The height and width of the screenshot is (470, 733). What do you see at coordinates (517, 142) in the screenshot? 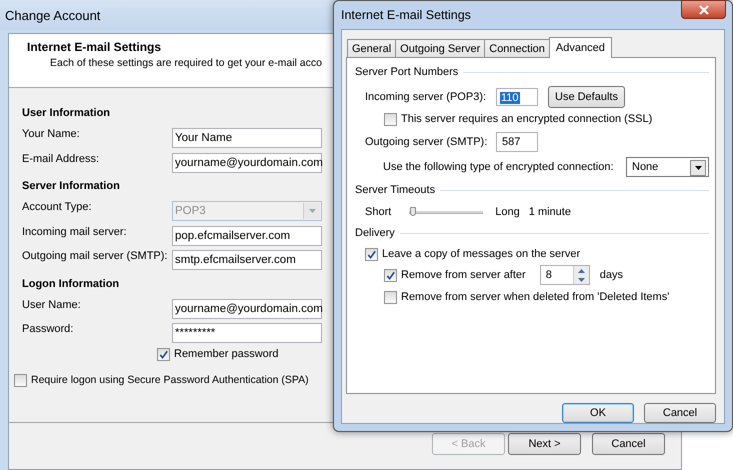
I see `input-field: 587` at bounding box center [517, 142].